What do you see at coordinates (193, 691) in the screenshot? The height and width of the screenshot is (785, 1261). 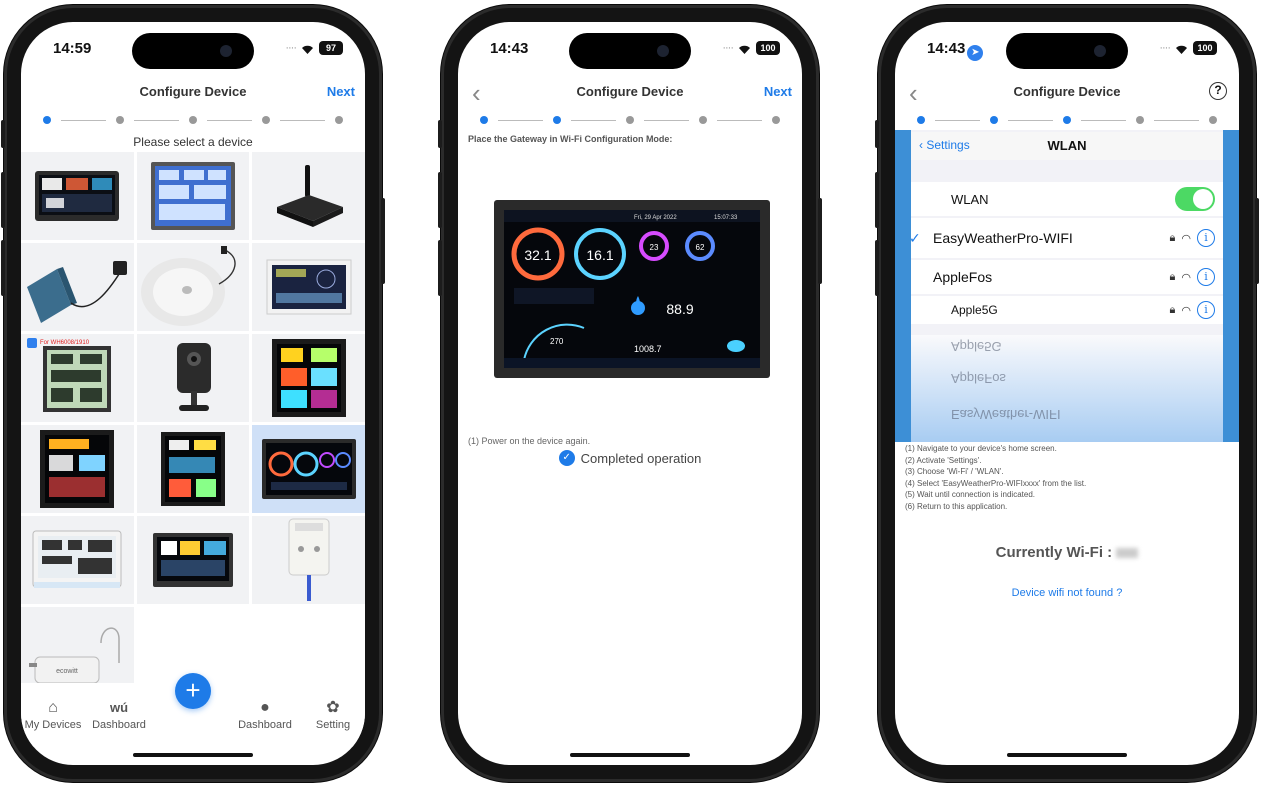 I see `add-device-button: +` at bounding box center [193, 691].